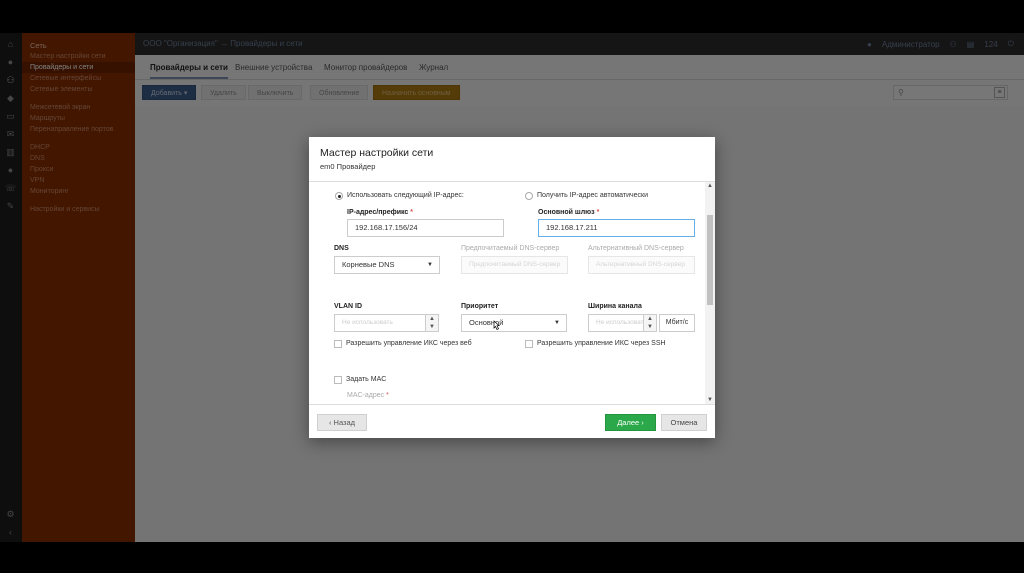  I want to click on bandwidth-label: Ширина канала, so click(615, 306).